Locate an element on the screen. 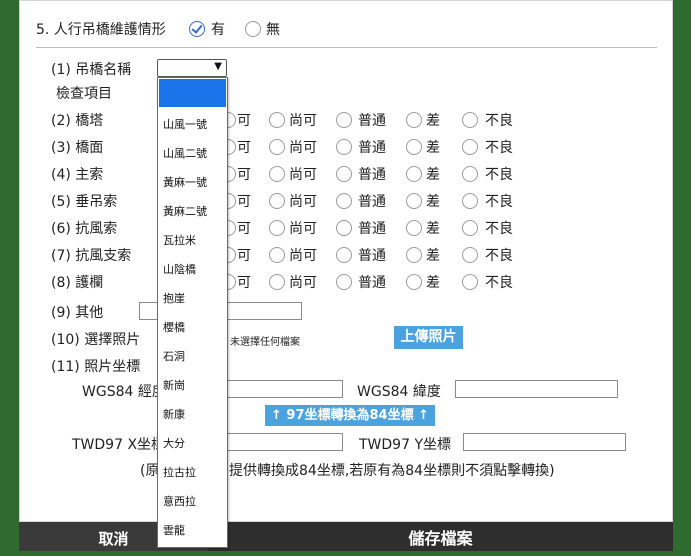  inspection-item-label: (4) 主索 is located at coordinates (77, 175).